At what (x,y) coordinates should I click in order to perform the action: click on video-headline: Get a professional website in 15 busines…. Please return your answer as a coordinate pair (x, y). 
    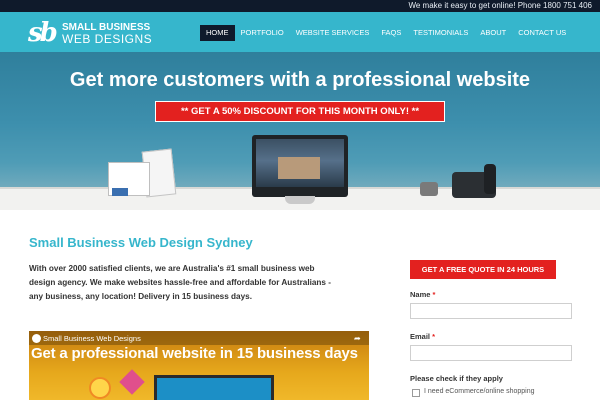
    Looking at the image, I should click on (194, 353).